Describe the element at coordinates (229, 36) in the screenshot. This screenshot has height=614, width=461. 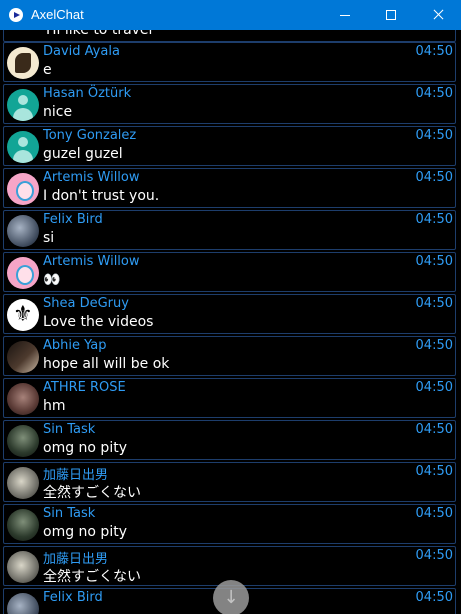
I see `chat-message-partial: Hi like to travel` at that location.